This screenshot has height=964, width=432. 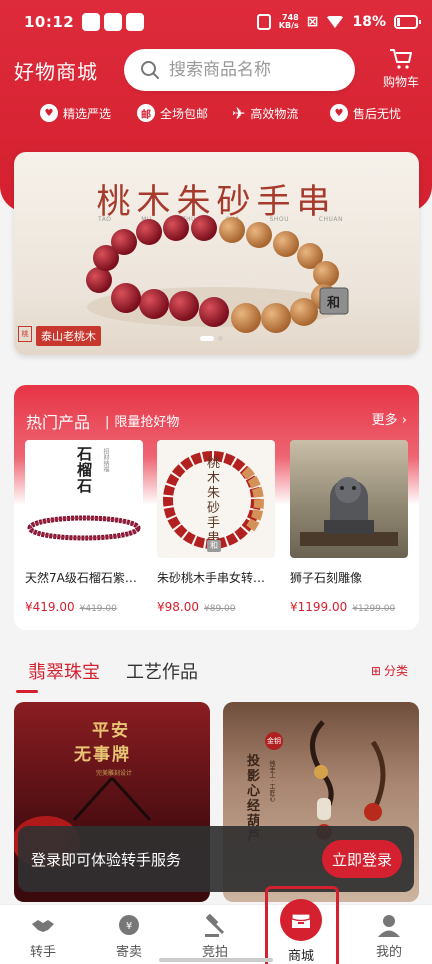 I want to click on feature-free-shipping: 邮全场包邮, so click(x=172, y=113).